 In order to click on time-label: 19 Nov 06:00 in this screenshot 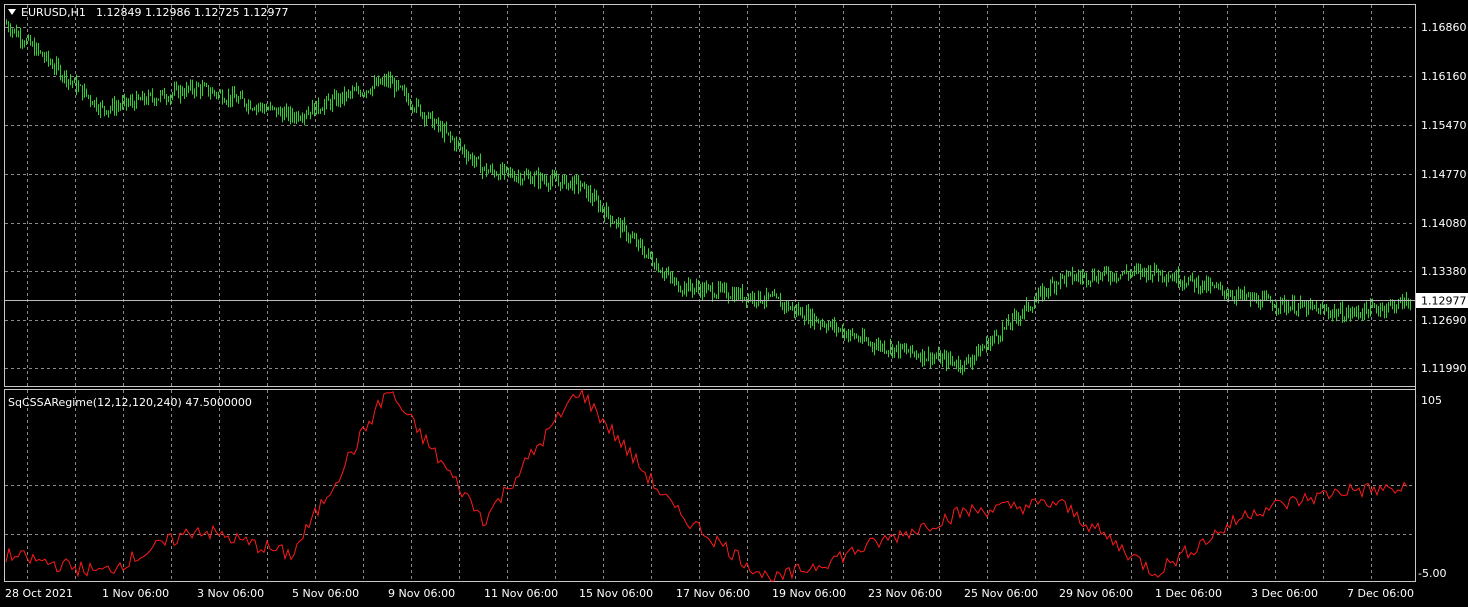, I will do `click(809, 593)`.